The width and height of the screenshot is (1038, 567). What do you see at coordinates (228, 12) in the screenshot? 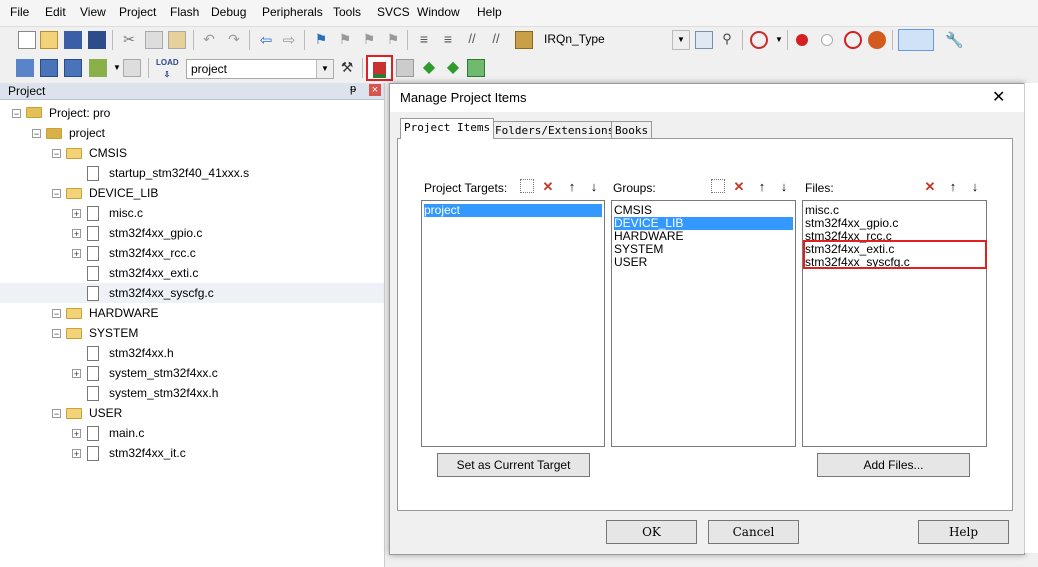
I see `menu-debug: Debug` at bounding box center [228, 12].